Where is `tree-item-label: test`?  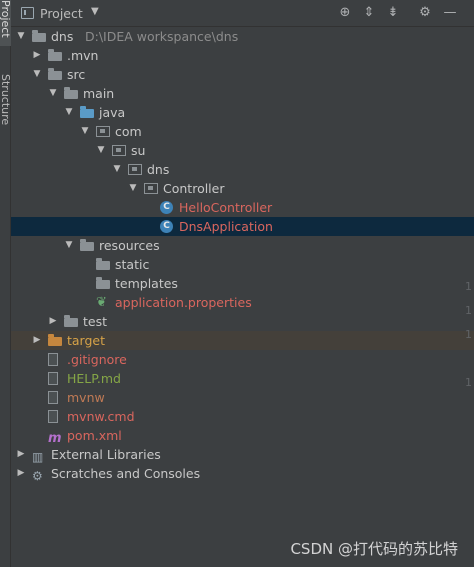 tree-item-label: test is located at coordinates (95, 321).